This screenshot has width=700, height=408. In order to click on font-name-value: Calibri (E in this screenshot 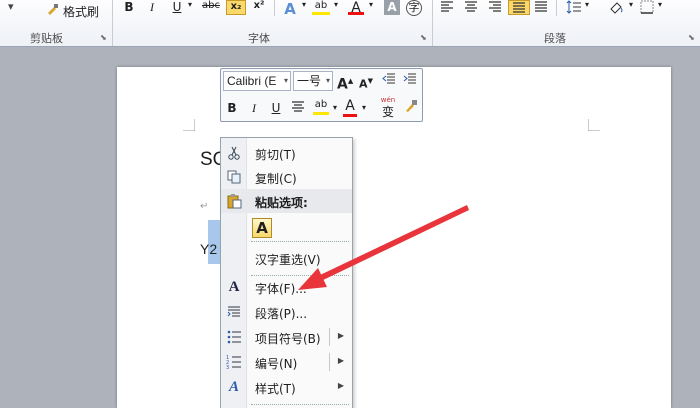, I will do `click(252, 81)`.